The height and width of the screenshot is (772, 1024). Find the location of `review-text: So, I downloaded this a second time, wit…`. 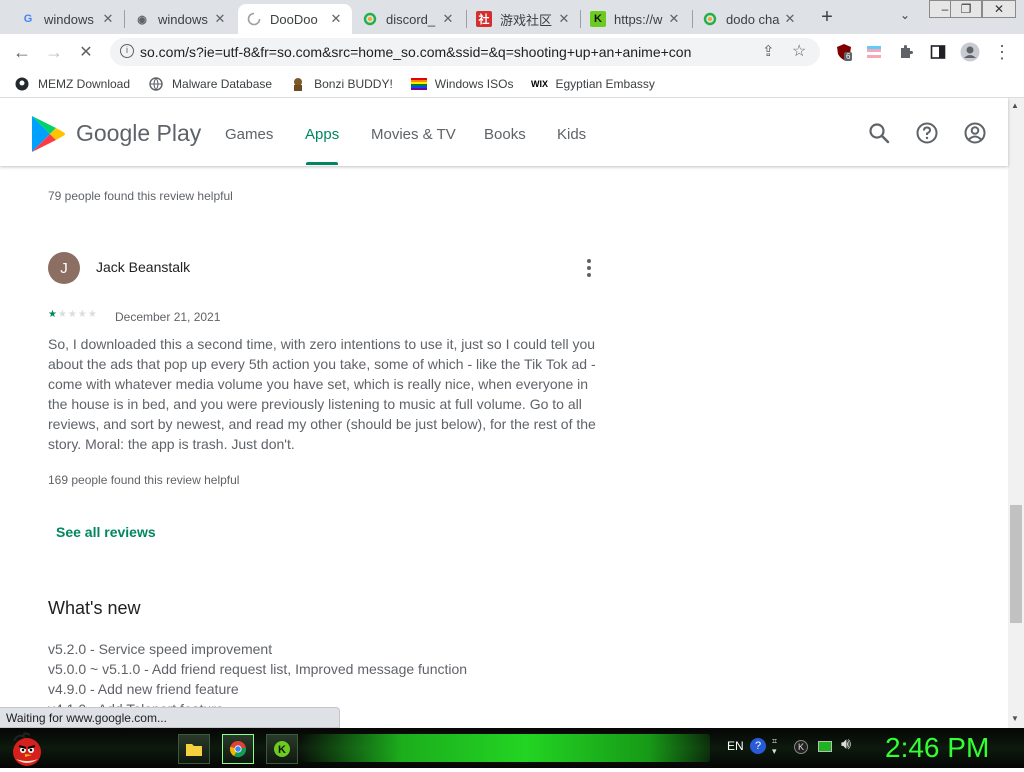

review-text: So, I downloaded this a second time, wit… is located at coordinates (322, 394).